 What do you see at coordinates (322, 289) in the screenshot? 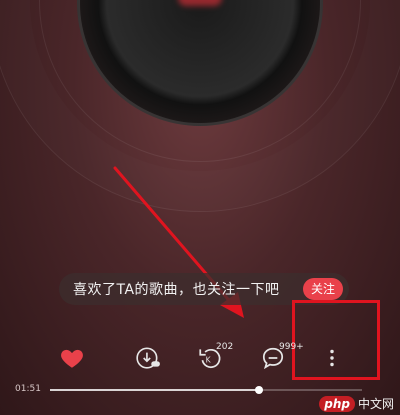
I see `follow-button: 关注` at bounding box center [322, 289].